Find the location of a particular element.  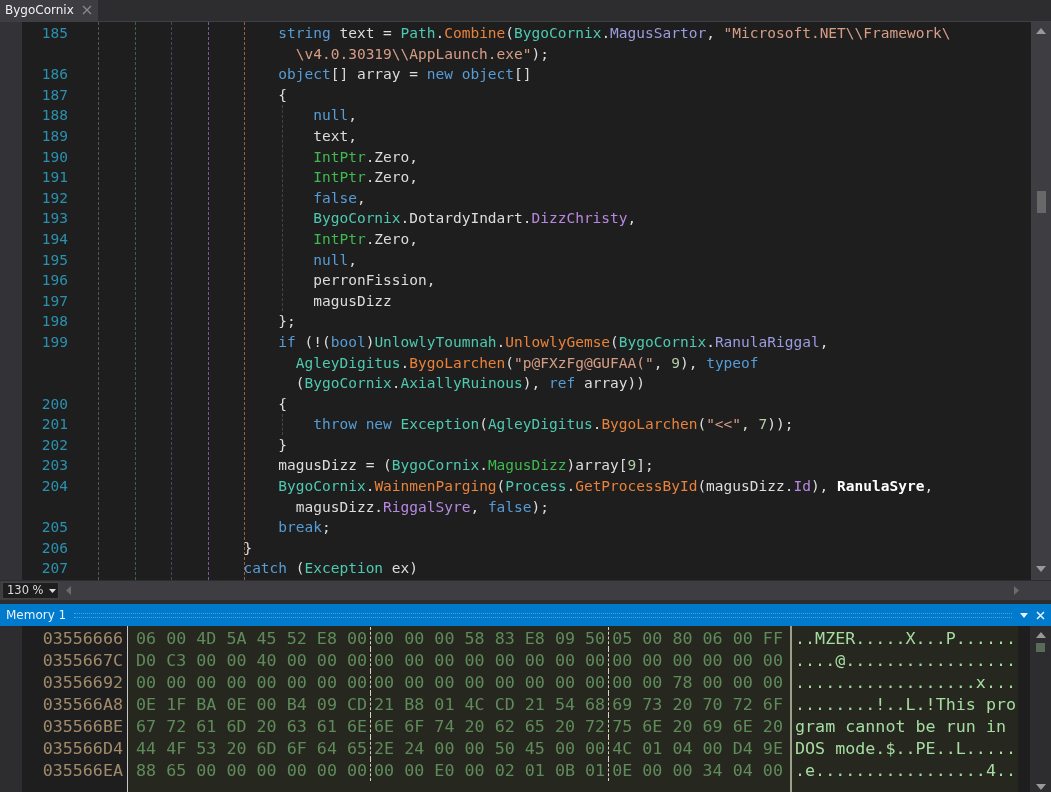

hex-bytes: 88 65 00 00 00 00 00 00 is located at coordinates (252, 770).